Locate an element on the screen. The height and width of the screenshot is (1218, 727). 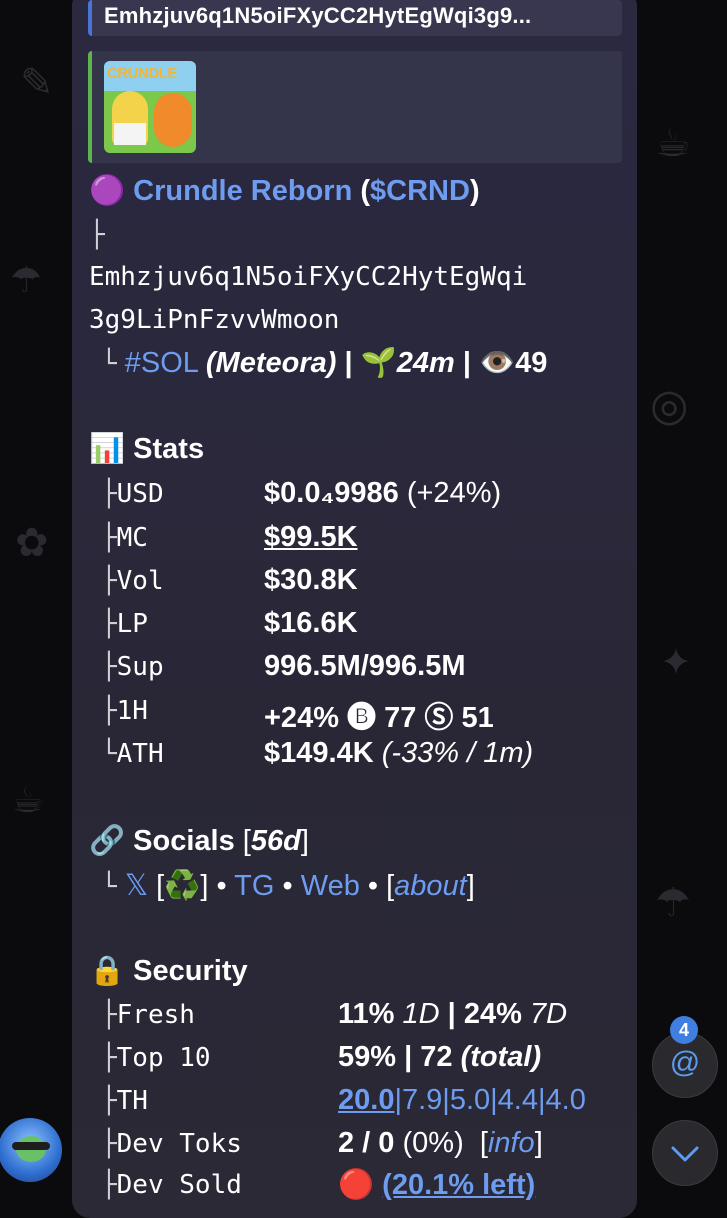
stats-value-wrap: +24% 🅑 77 Ⓢ 51 is located at coordinates (379, 715).